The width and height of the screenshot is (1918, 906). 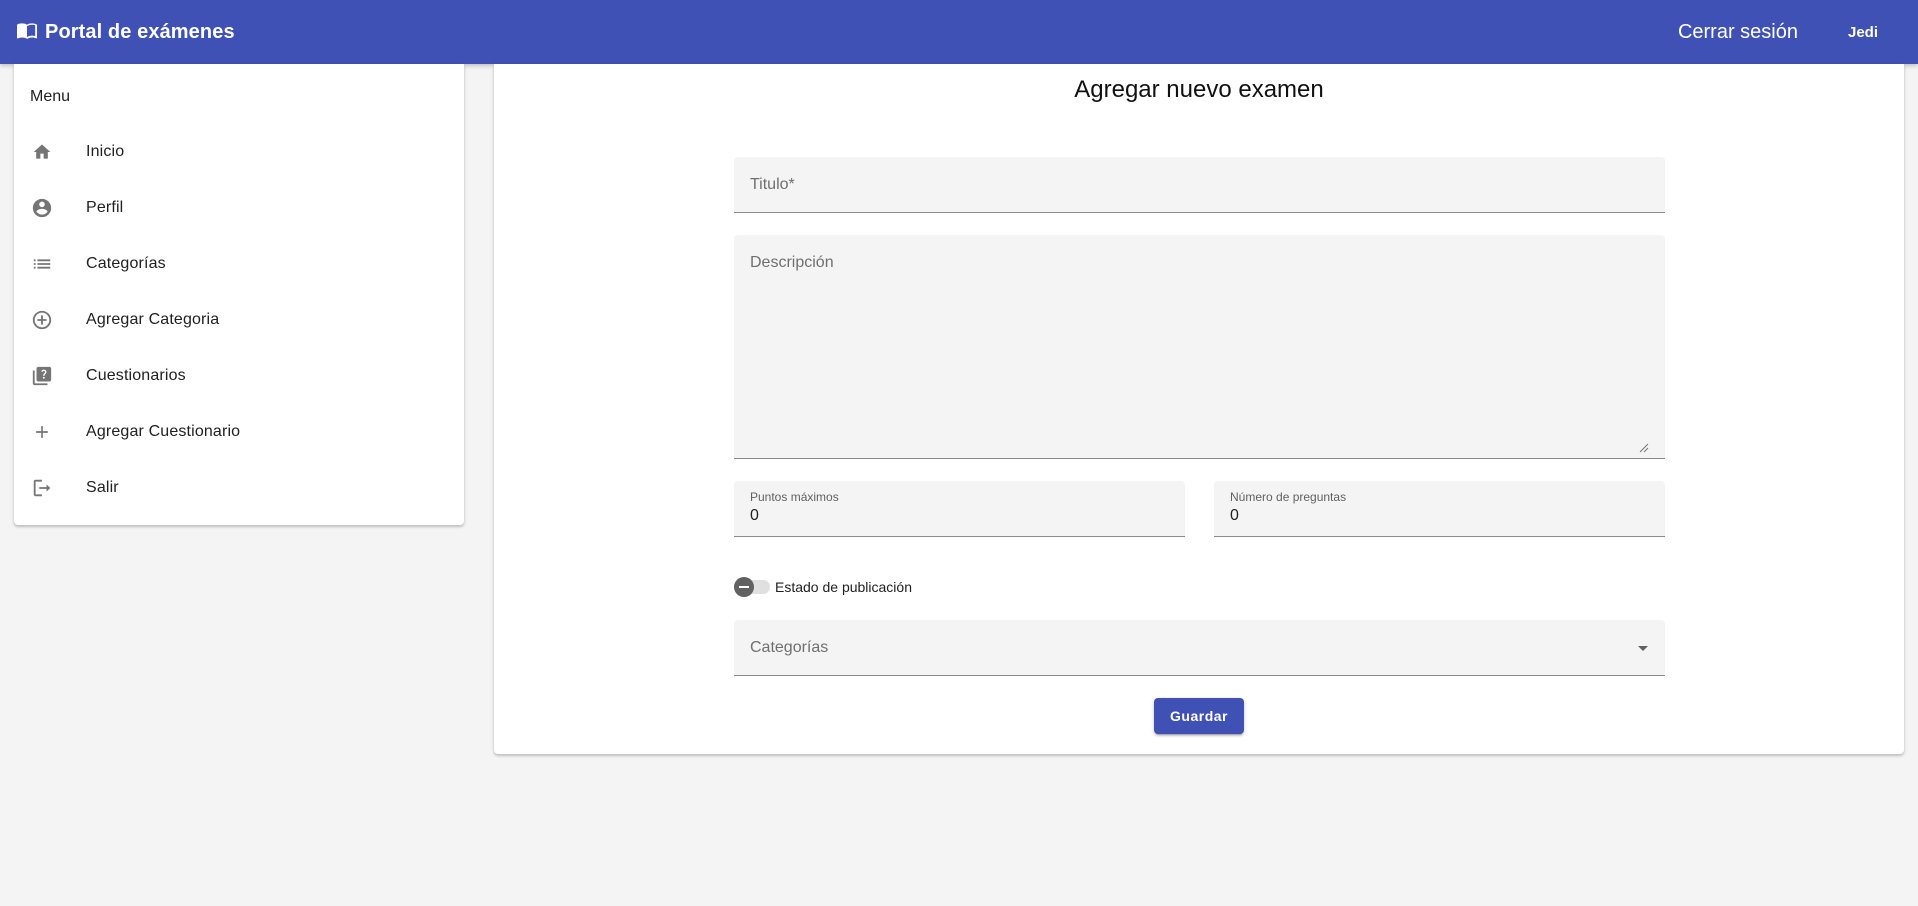 I want to click on top-toolbar: Portal de exámenes Cerrar sesión Jedi, so click(x=959, y=32).